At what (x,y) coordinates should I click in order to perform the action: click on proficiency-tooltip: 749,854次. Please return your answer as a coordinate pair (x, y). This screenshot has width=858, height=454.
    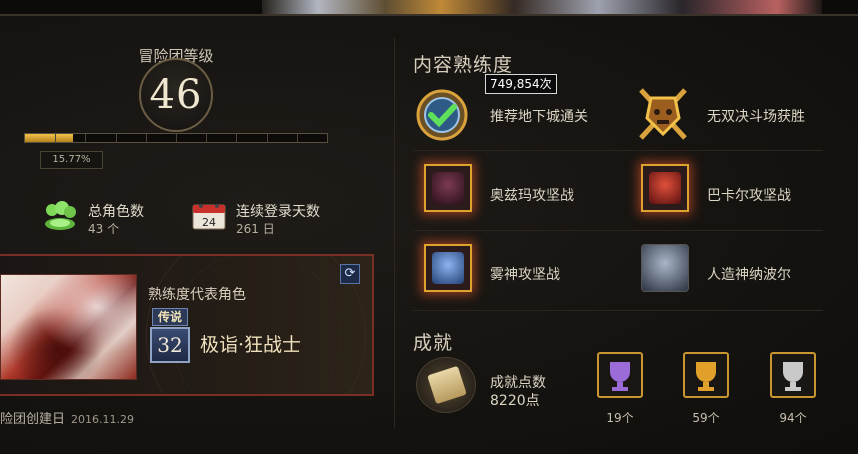
    Looking at the image, I should click on (521, 84).